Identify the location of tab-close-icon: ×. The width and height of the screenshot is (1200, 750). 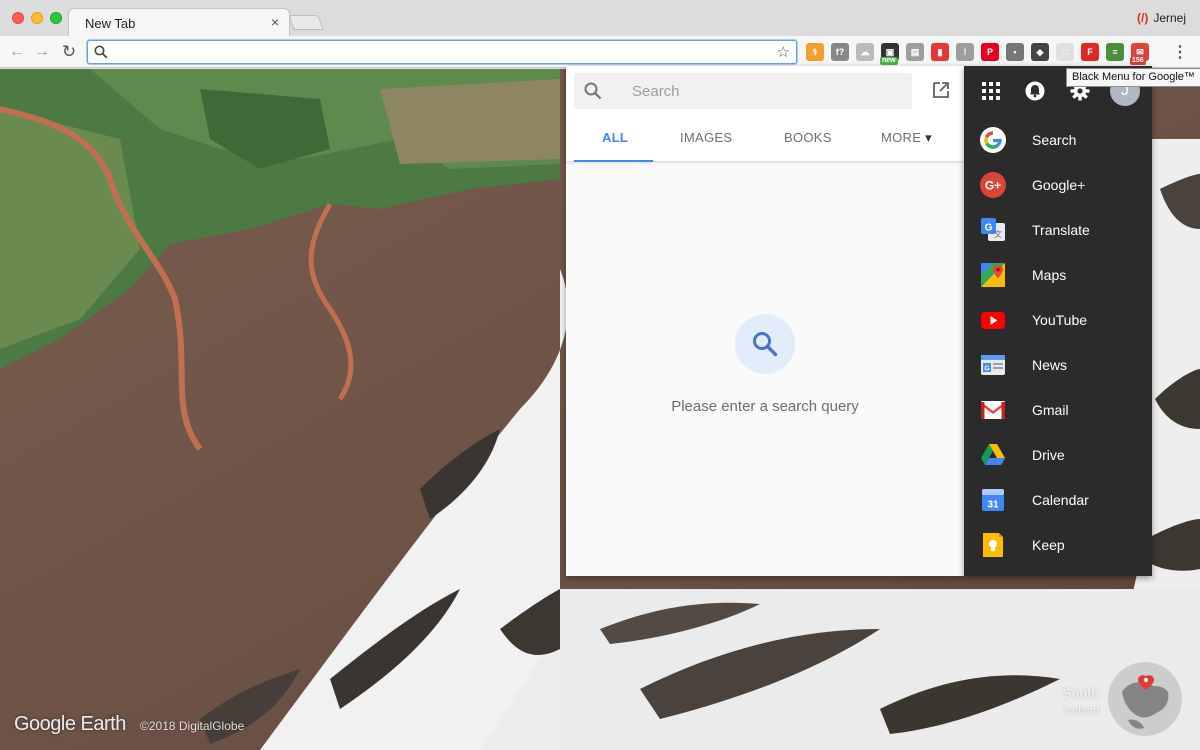
(275, 22).